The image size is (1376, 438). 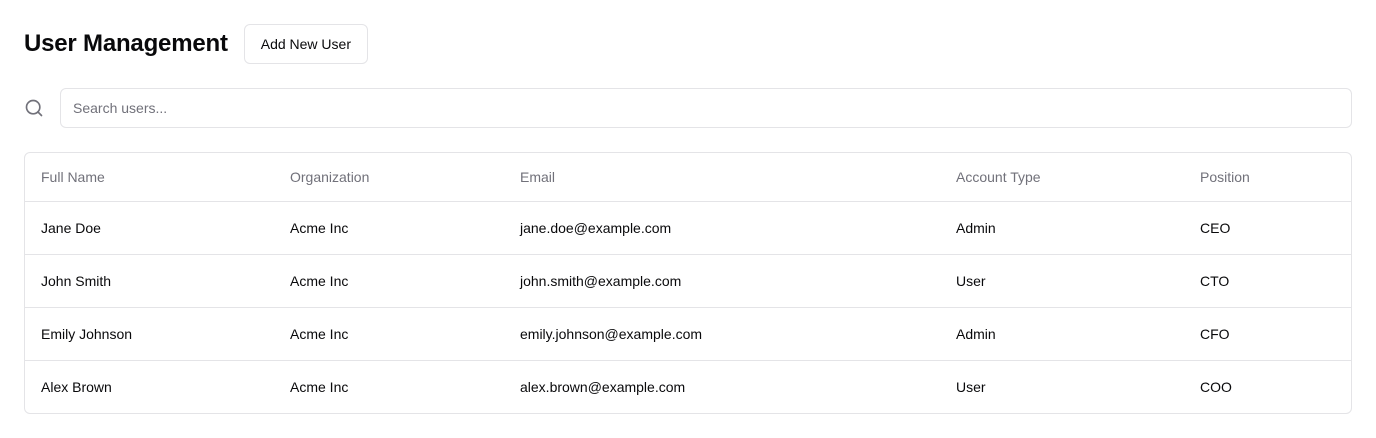 What do you see at coordinates (688, 44) in the screenshot?
I see `page-header: User Management Add New User` at bounding box center [688, 44].